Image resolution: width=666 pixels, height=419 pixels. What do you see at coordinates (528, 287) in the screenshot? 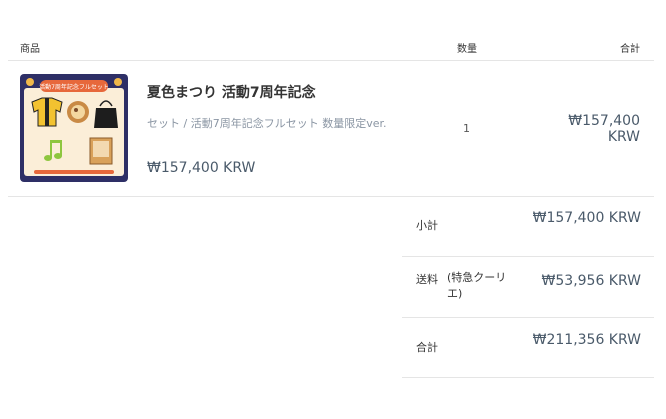
I see `shipping-row: 送料 (特急クーリエ) ₩53,956 KRW` at bounding box center [528, 287].